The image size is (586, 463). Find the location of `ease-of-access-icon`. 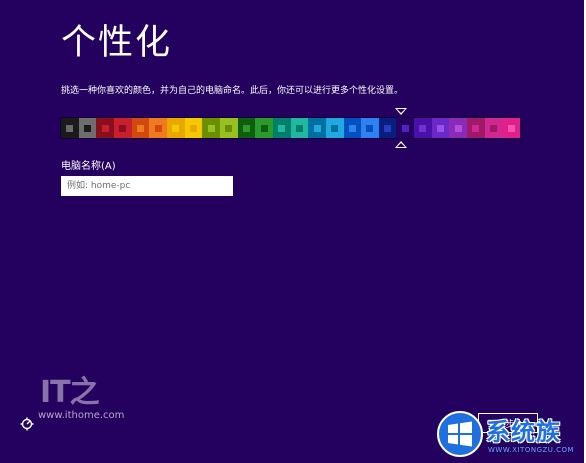

ease-of-access-icon is located at coordinates (27, 423).